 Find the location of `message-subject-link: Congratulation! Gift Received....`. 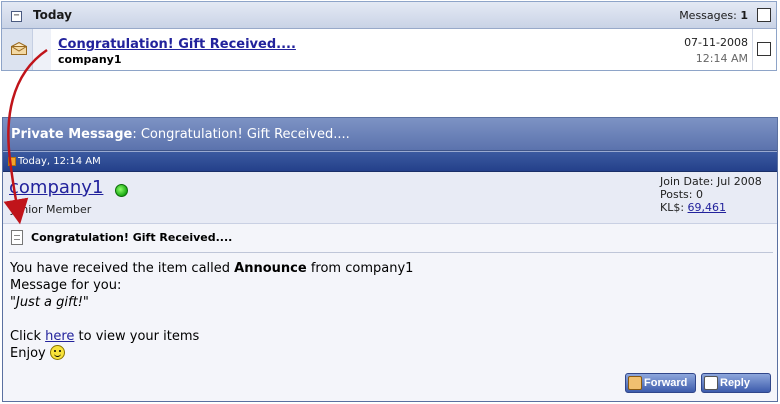

message-subject-link: Congratulation! Gift Received.... is located at coordinates (177, 44).